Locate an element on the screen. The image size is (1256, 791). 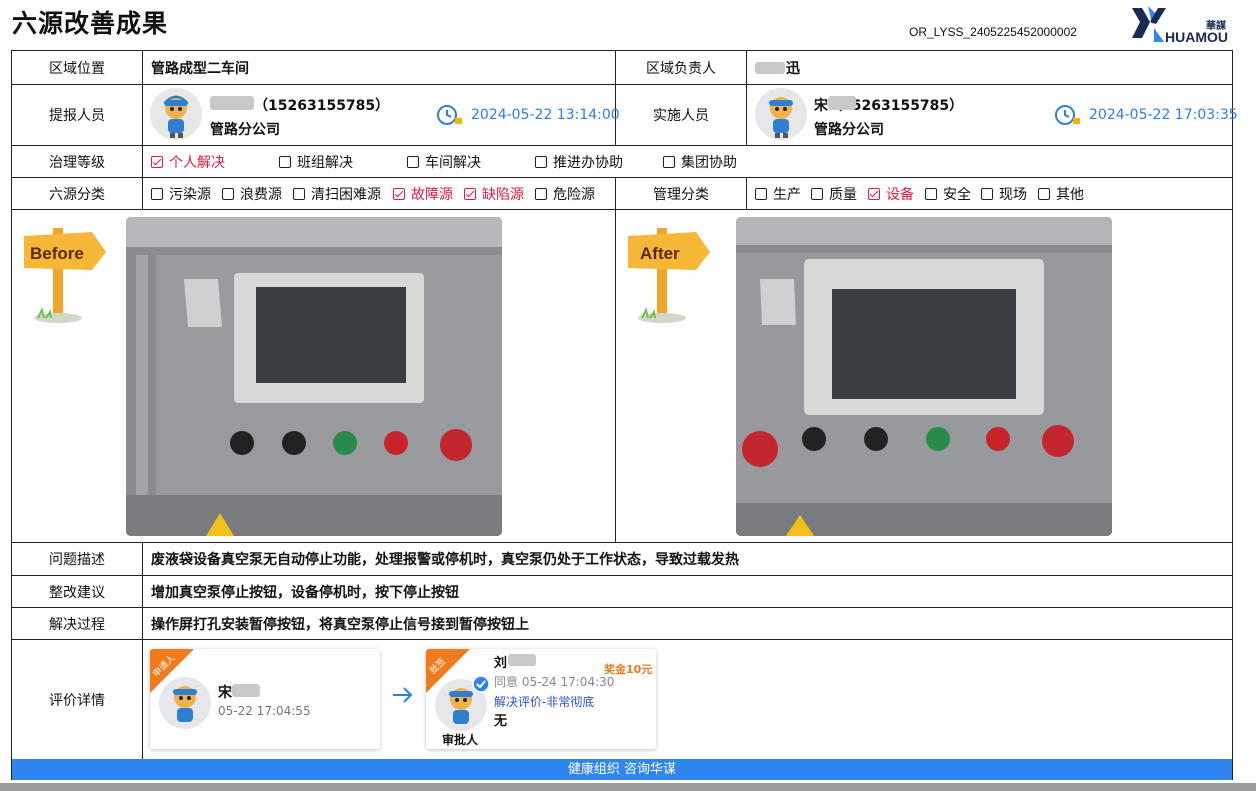
approver-note: 无 is located at coordinates (501, 721).